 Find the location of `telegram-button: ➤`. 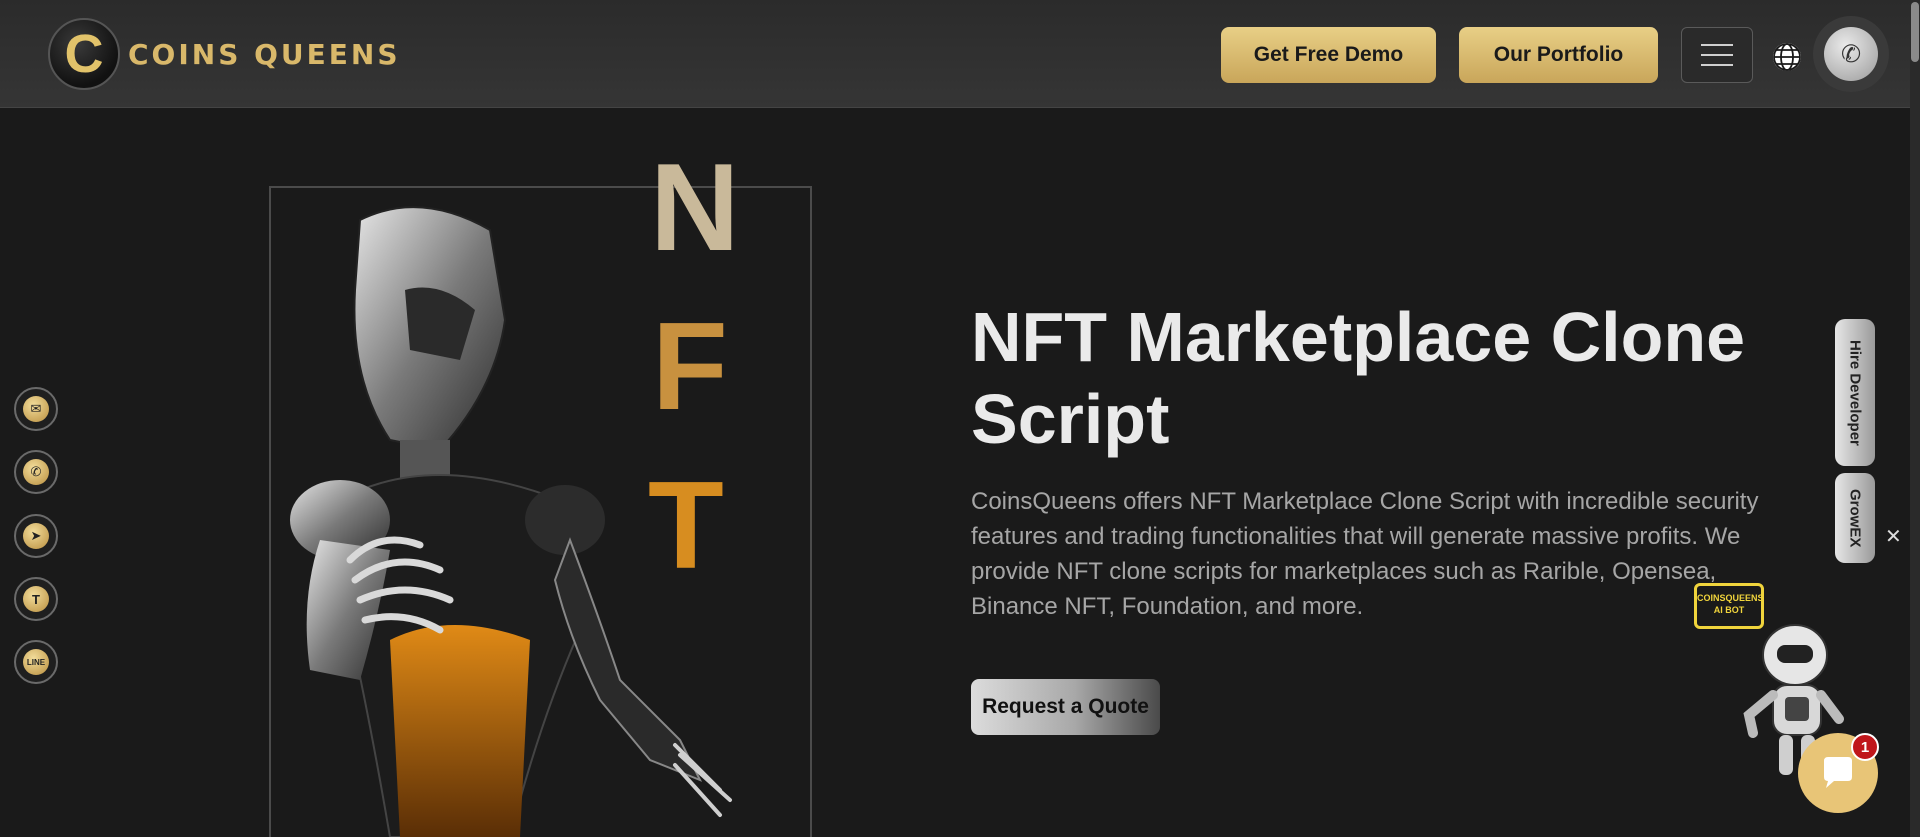

telegram-button: ➤ is located at coordinates (36, 536).